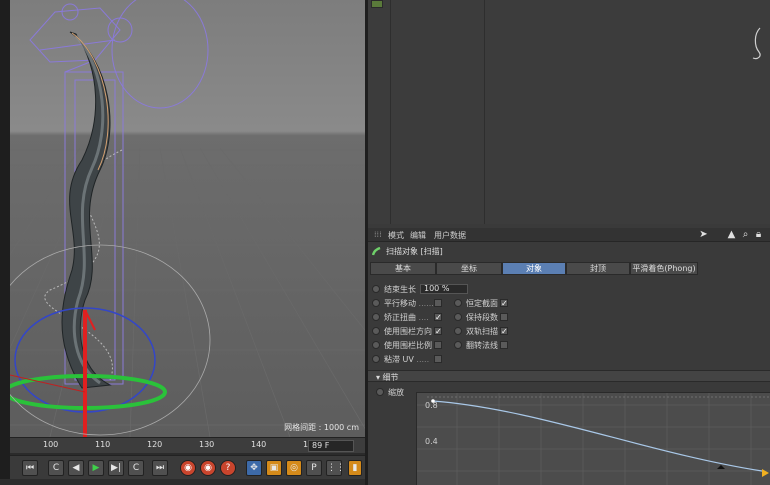  I want to click on move-key-icon: ✥, so click(254, 468).